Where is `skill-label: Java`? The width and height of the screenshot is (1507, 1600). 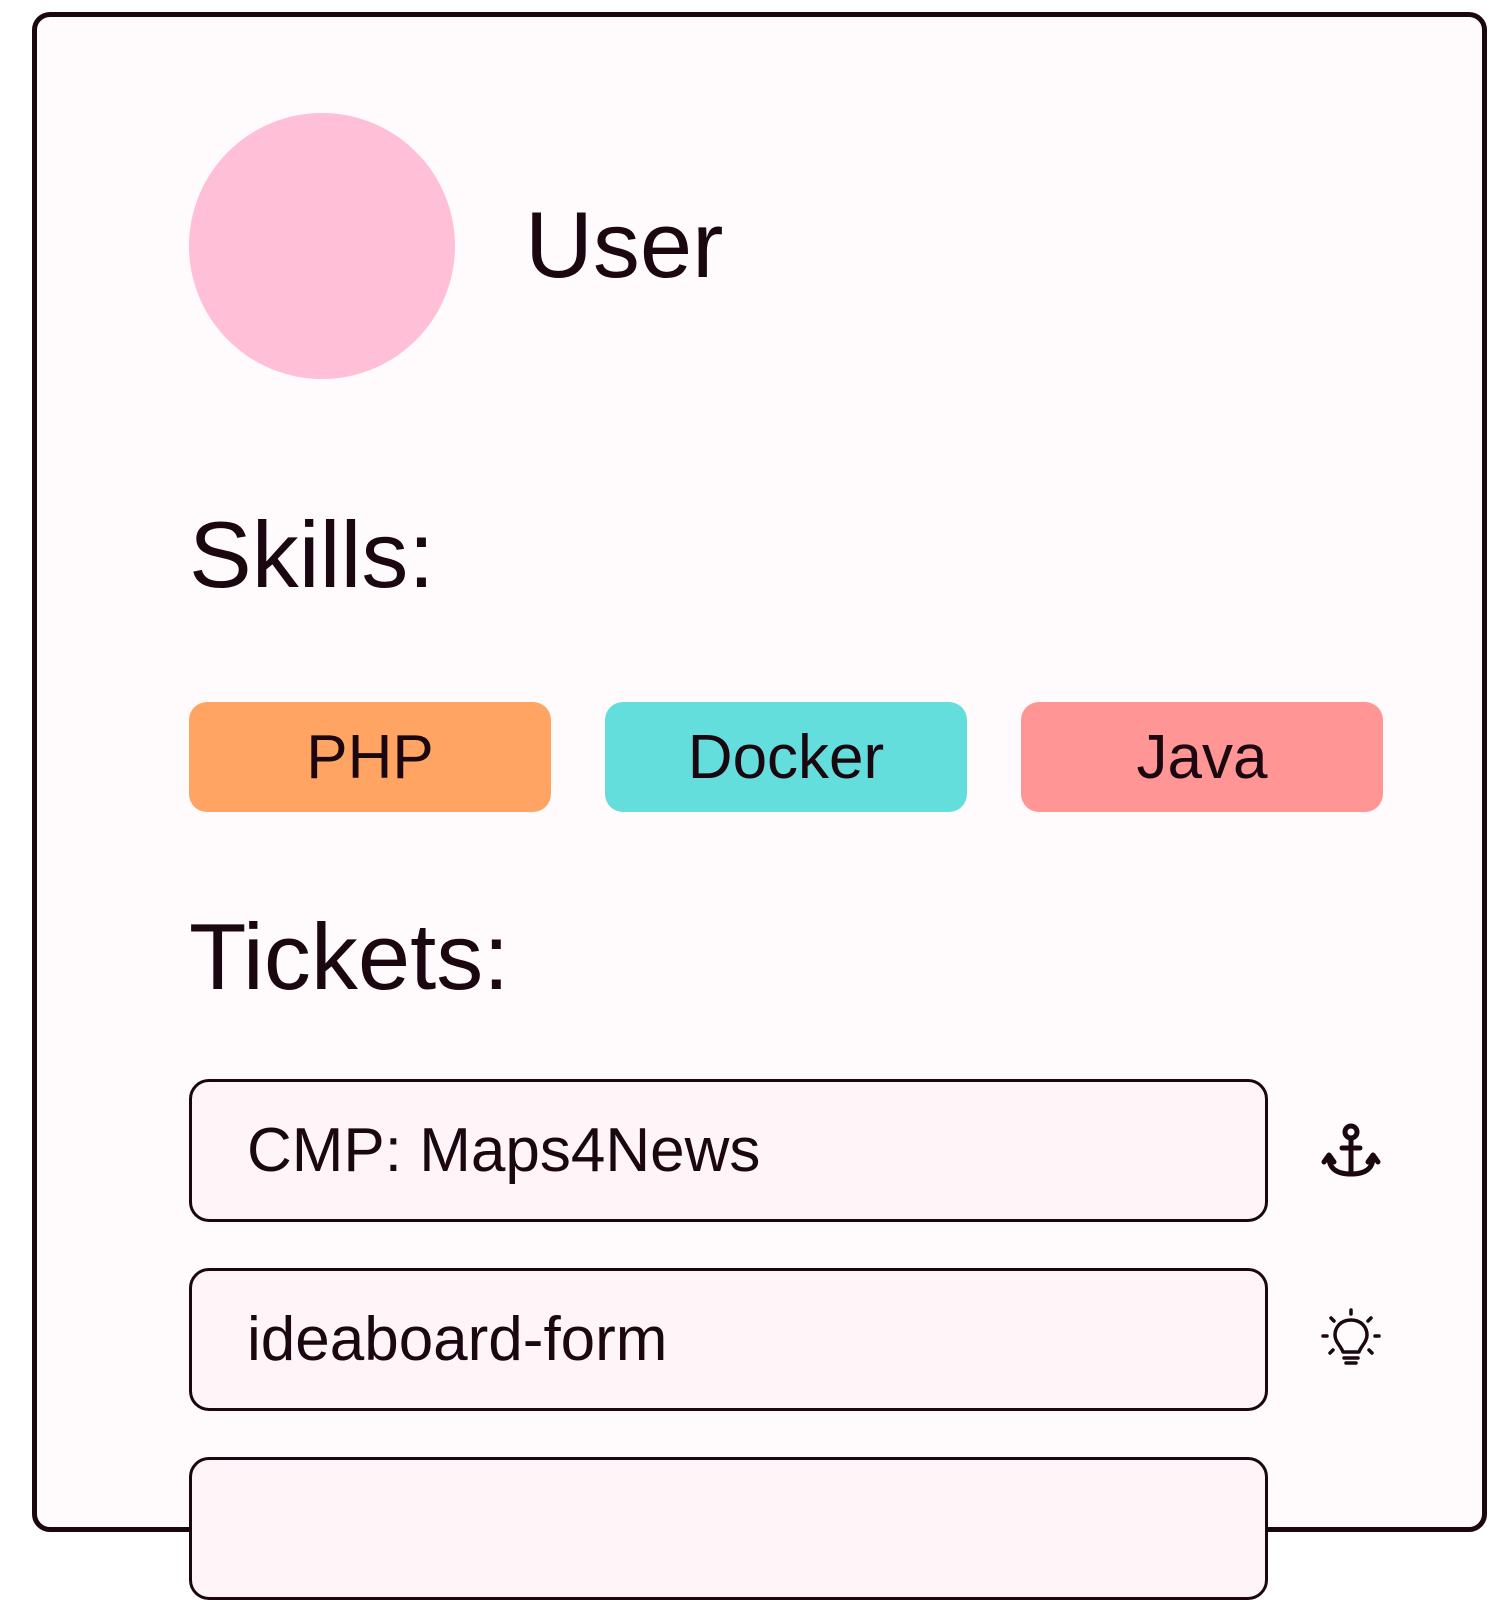
skill-label: Java is located at coordinates (1202, 757).